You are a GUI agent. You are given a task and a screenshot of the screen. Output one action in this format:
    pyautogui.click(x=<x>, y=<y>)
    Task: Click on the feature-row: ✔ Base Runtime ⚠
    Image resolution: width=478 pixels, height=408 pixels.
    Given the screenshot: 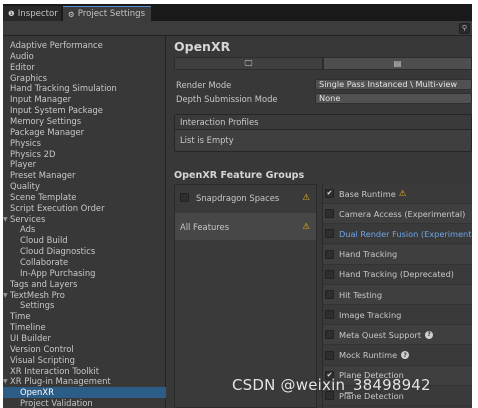 What is the action you would take?
    pyautogui.click(x=397, y=194)
    